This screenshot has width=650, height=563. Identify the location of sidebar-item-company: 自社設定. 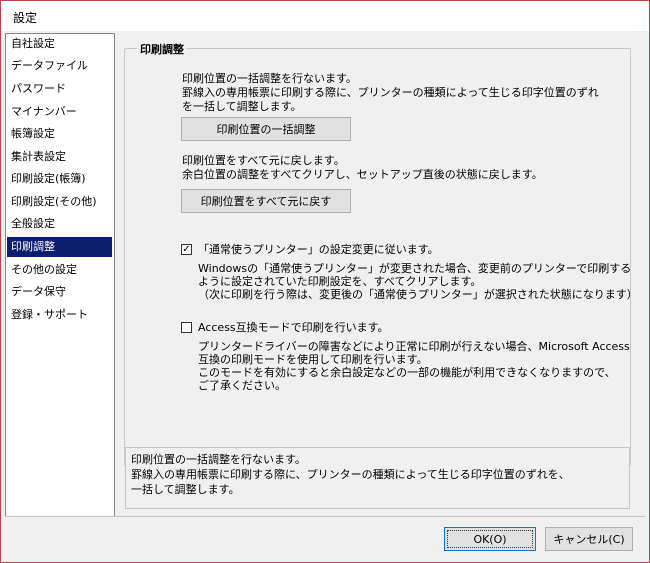
(59, 44).